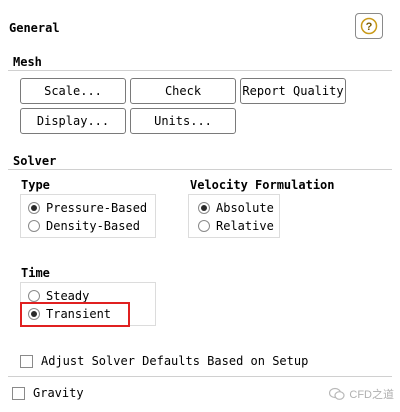 This screenshot has width=400, height=412. I want to click on radio-label: Relative, so click(245, 226).